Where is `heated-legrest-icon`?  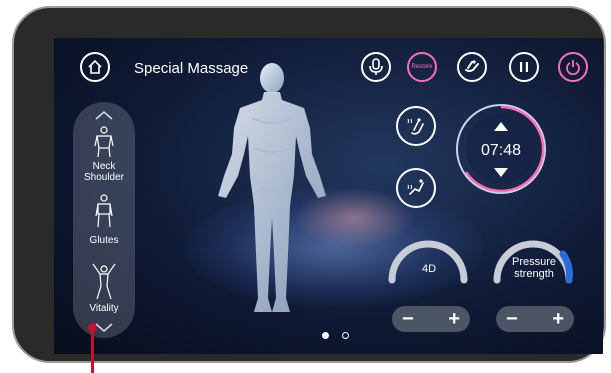 heated-legrest-icon is located at coordinates (415, 187).